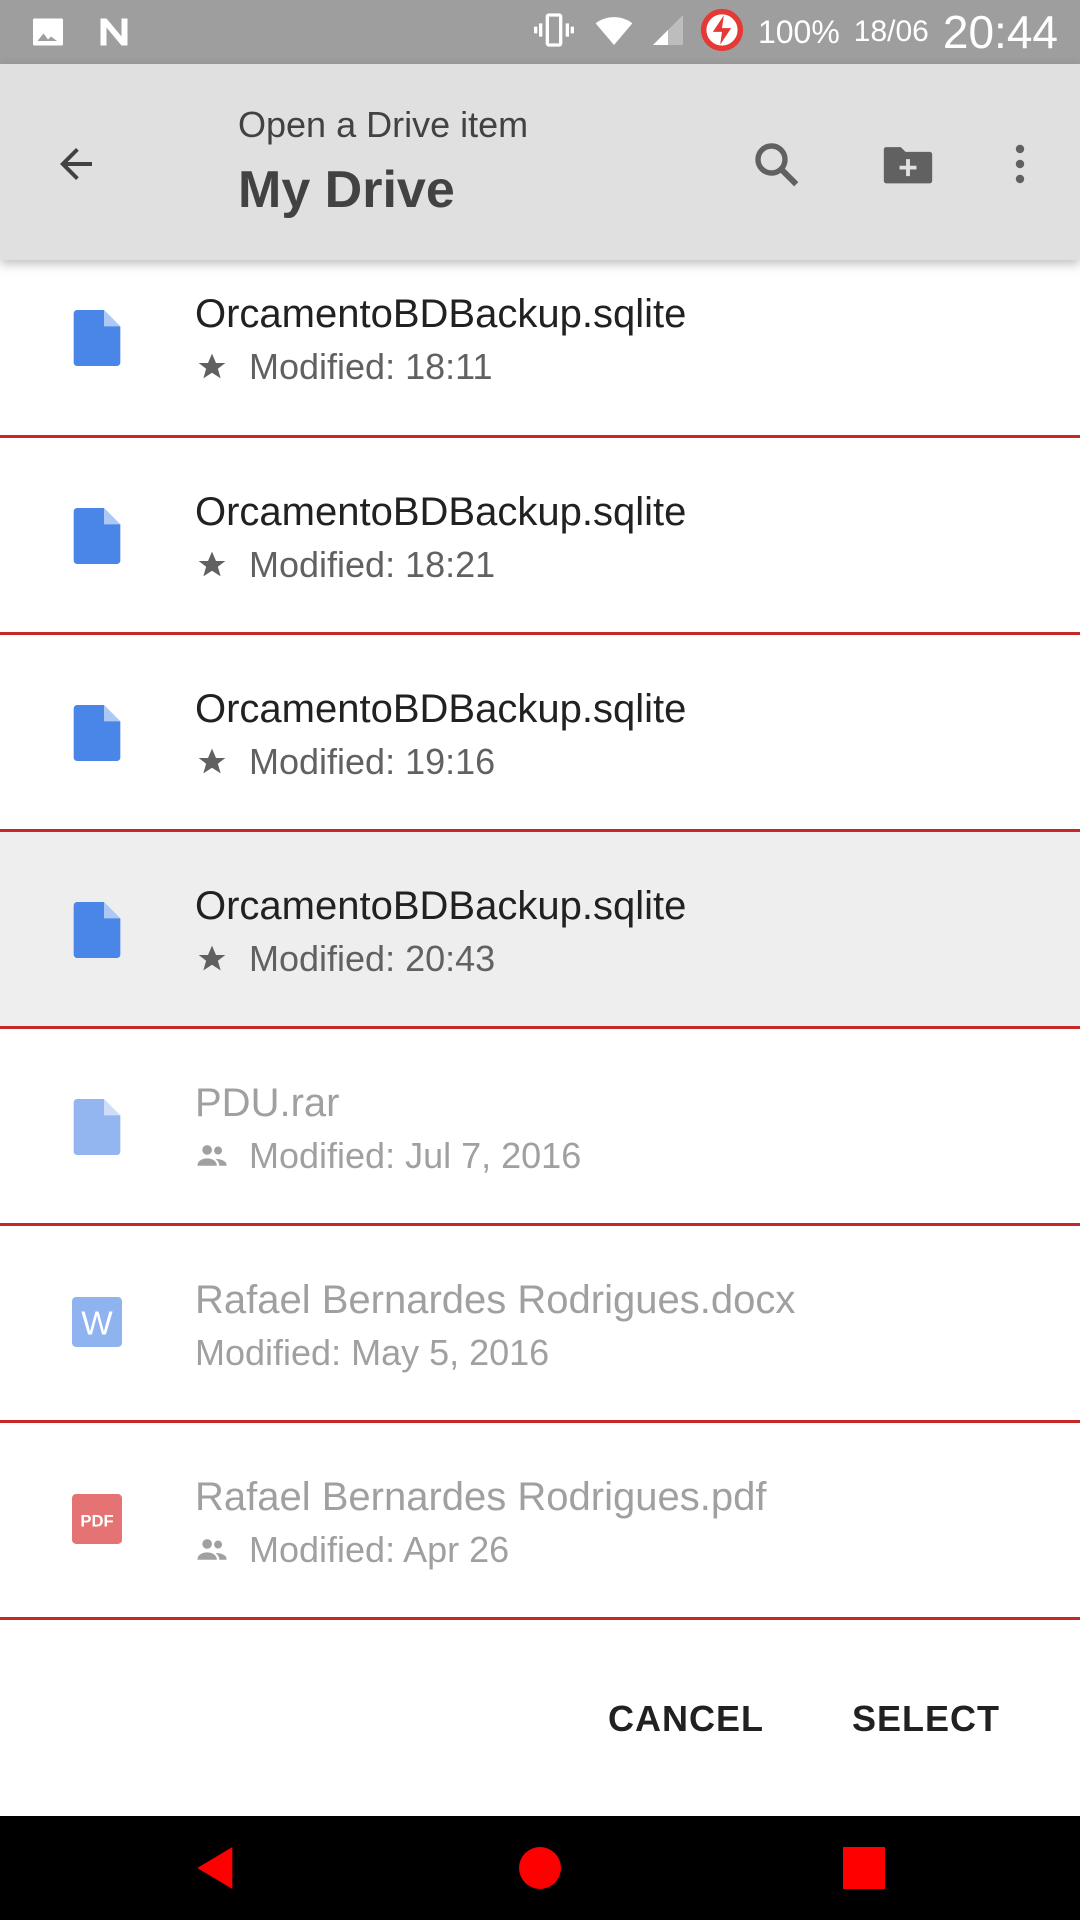 Image resolution: width=1080 pixels, height=1920 pixels. What do you see at coordinates (48, 34) in the screenshot?
I see `gallery-notification-icon` at bounding box center [48, 34].